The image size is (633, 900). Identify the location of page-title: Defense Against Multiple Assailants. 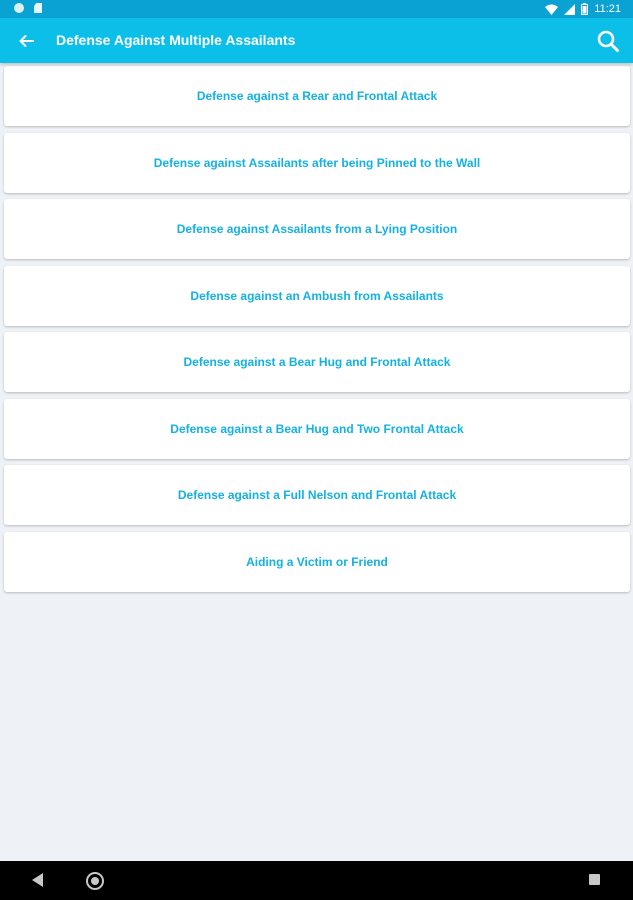
(176, 40).